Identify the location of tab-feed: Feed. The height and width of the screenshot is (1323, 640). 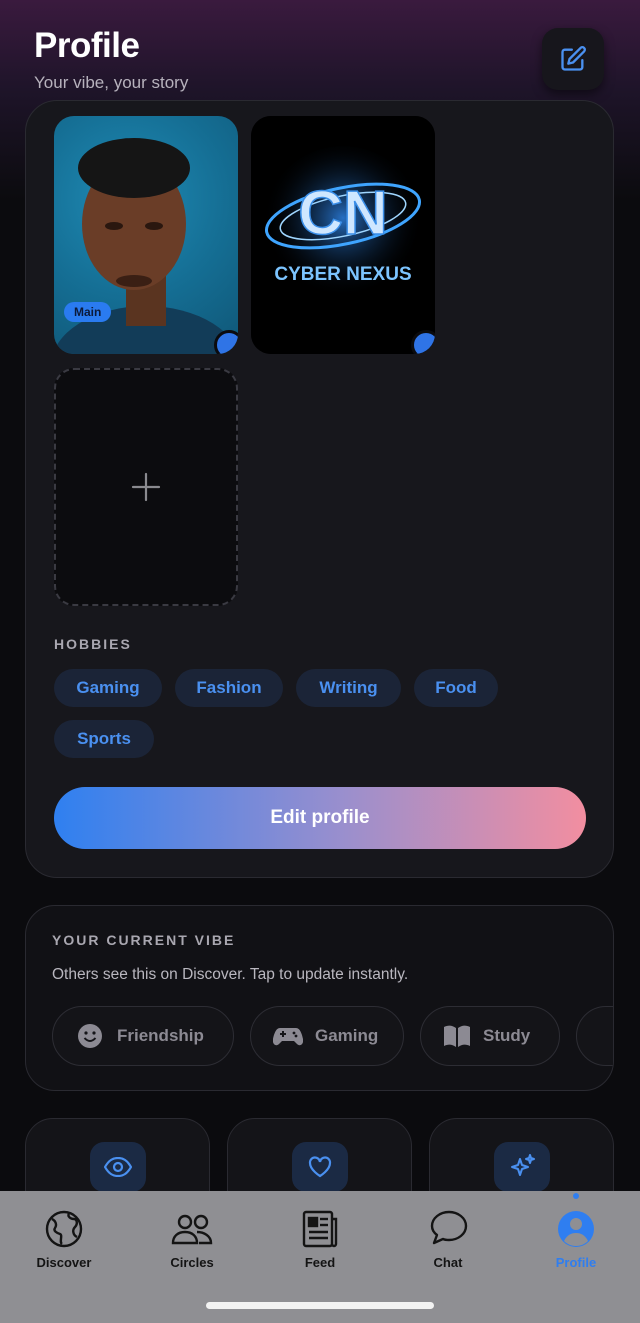
(320, 1239).